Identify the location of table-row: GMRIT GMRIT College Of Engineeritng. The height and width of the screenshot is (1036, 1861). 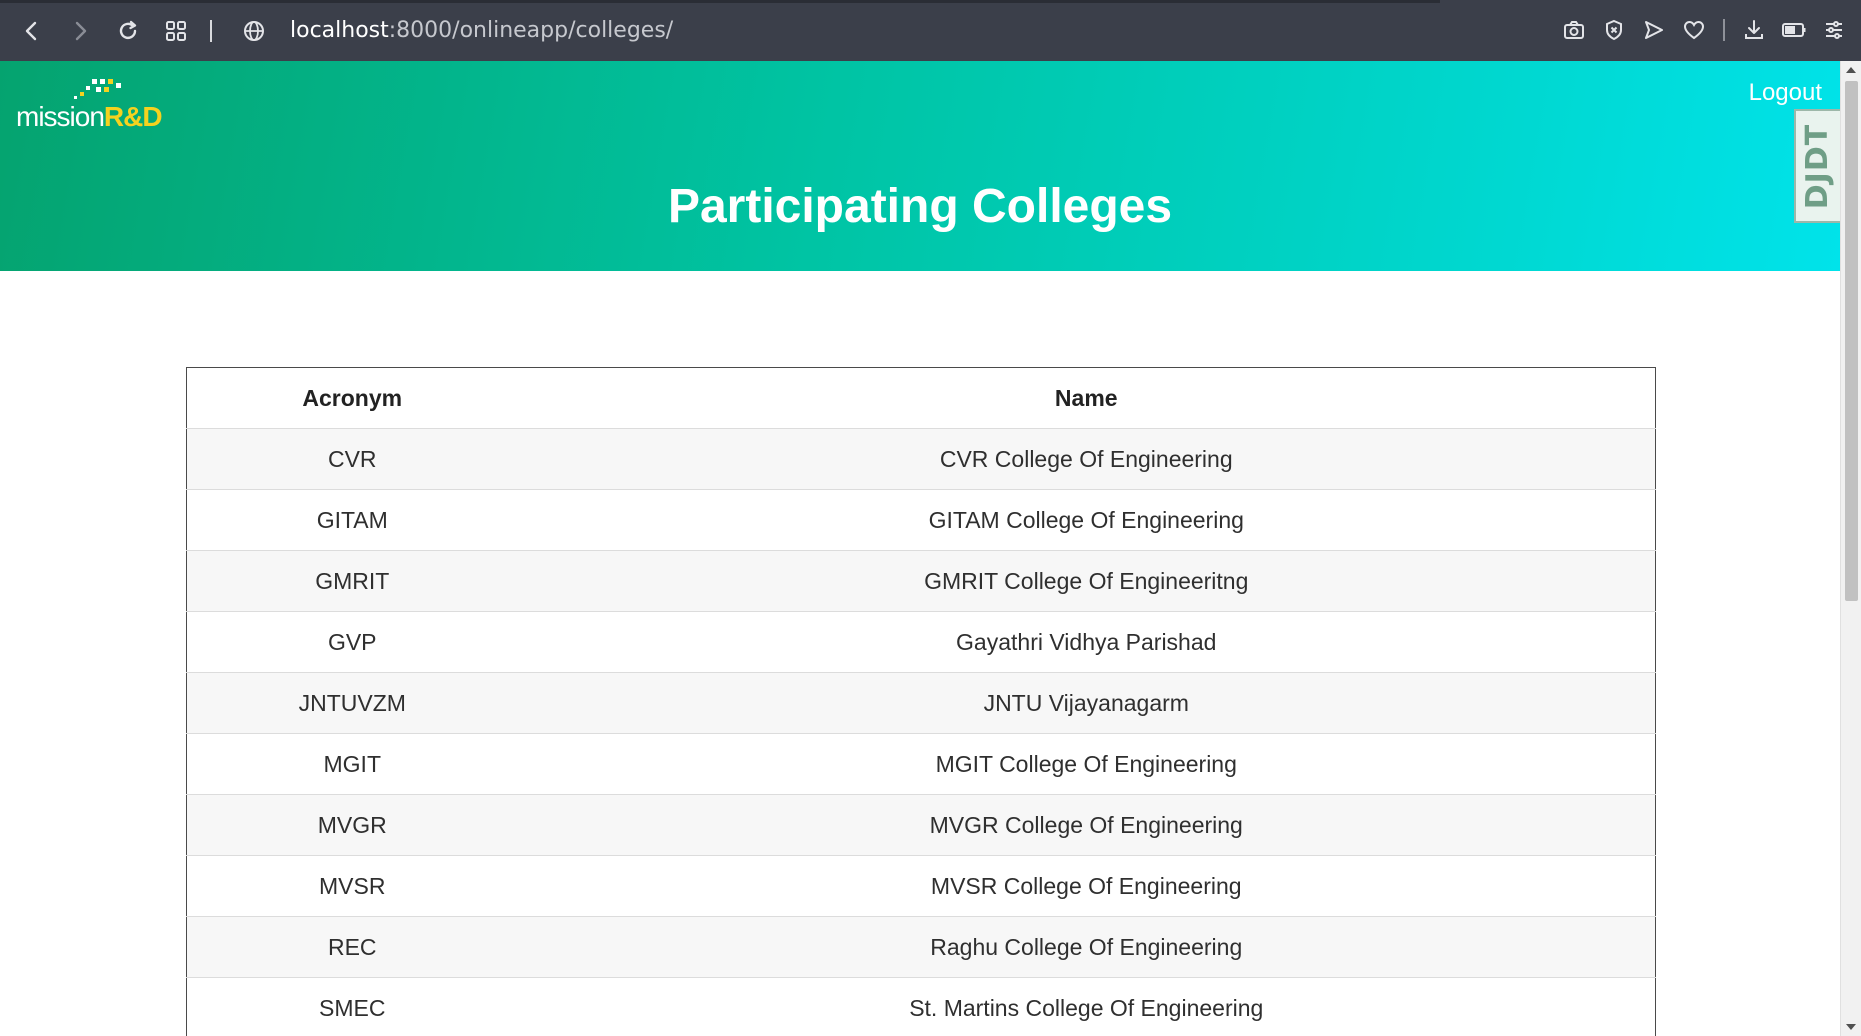
(921, 581).